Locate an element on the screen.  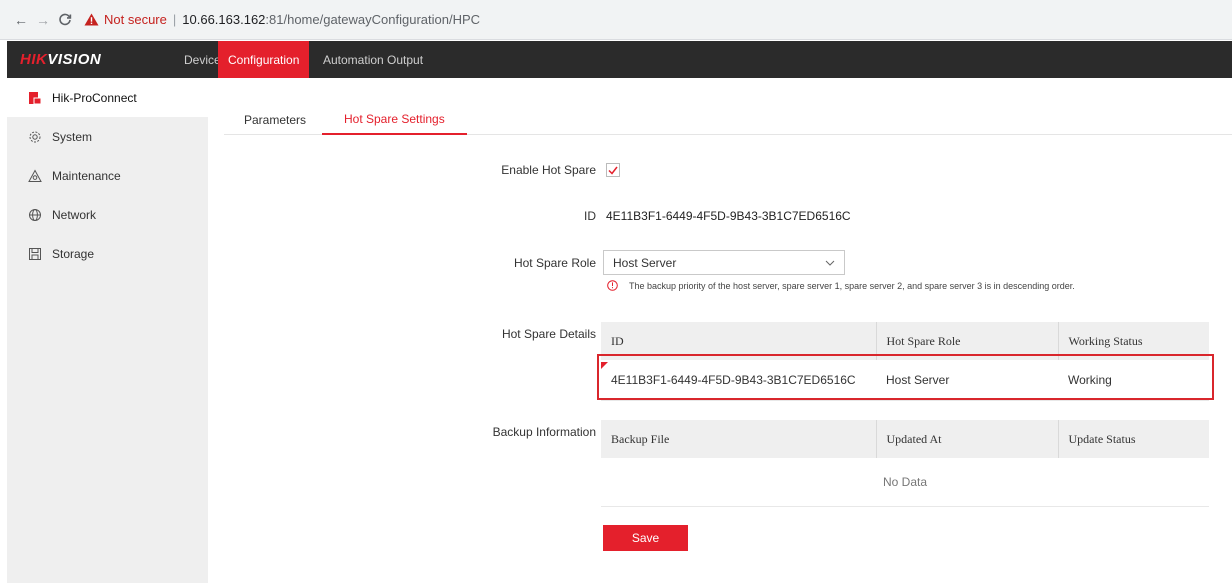
warning-icon is located at coordinates (91, 19).